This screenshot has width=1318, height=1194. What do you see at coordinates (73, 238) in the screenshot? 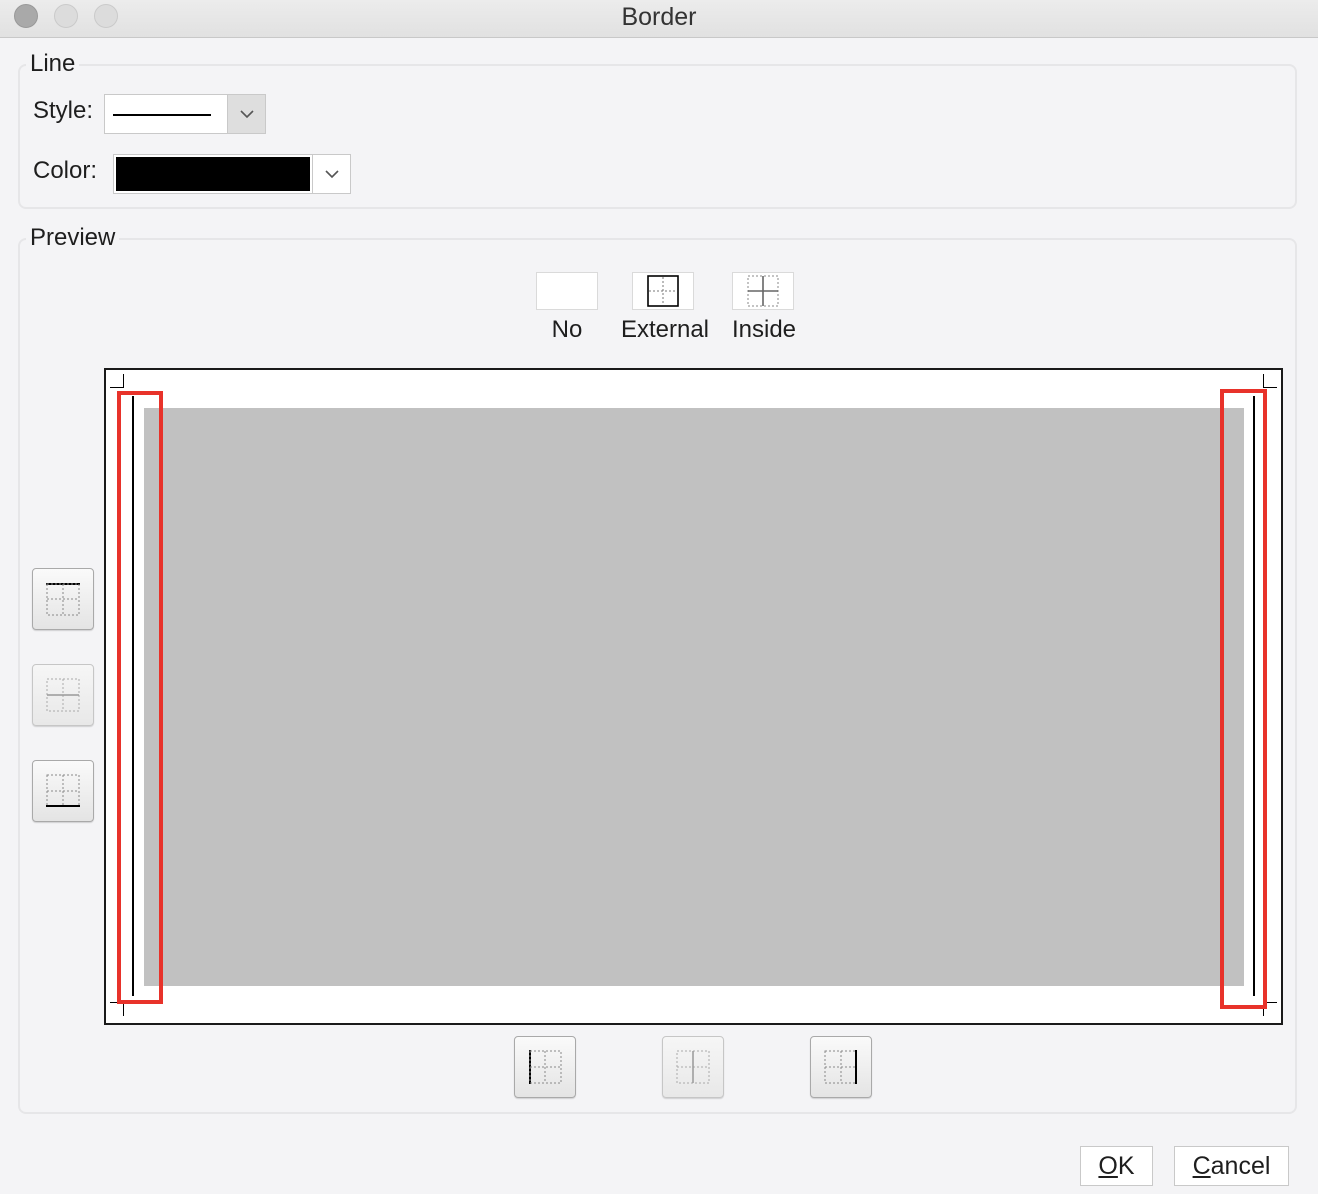
I see `preview-group-legend: Preview` at bounding box center [73, 238].